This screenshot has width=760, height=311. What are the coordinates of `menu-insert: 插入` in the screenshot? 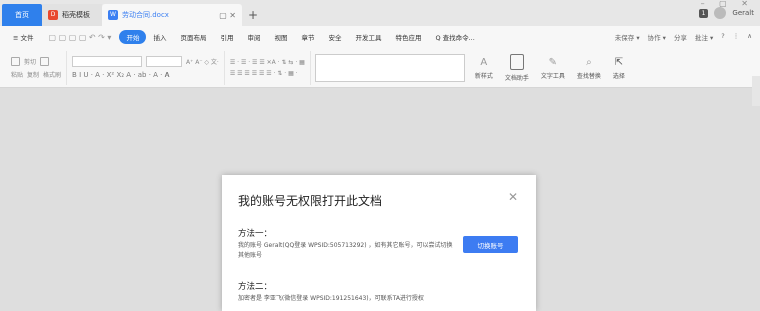 It's located at (159, 37).